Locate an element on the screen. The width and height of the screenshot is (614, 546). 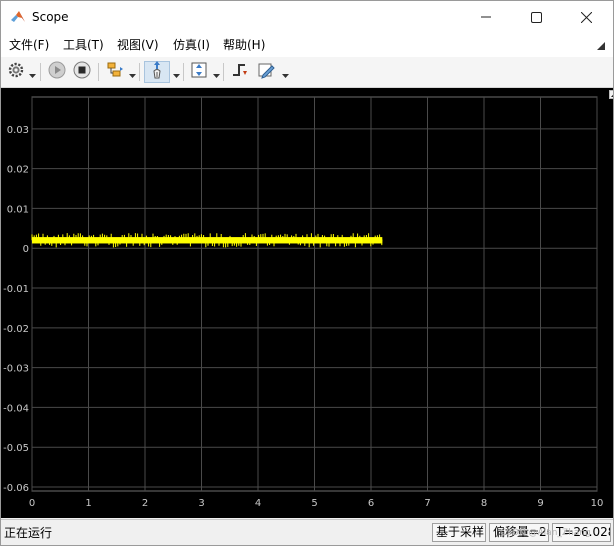
highlight-block-button is located at coordinates (115, 72).